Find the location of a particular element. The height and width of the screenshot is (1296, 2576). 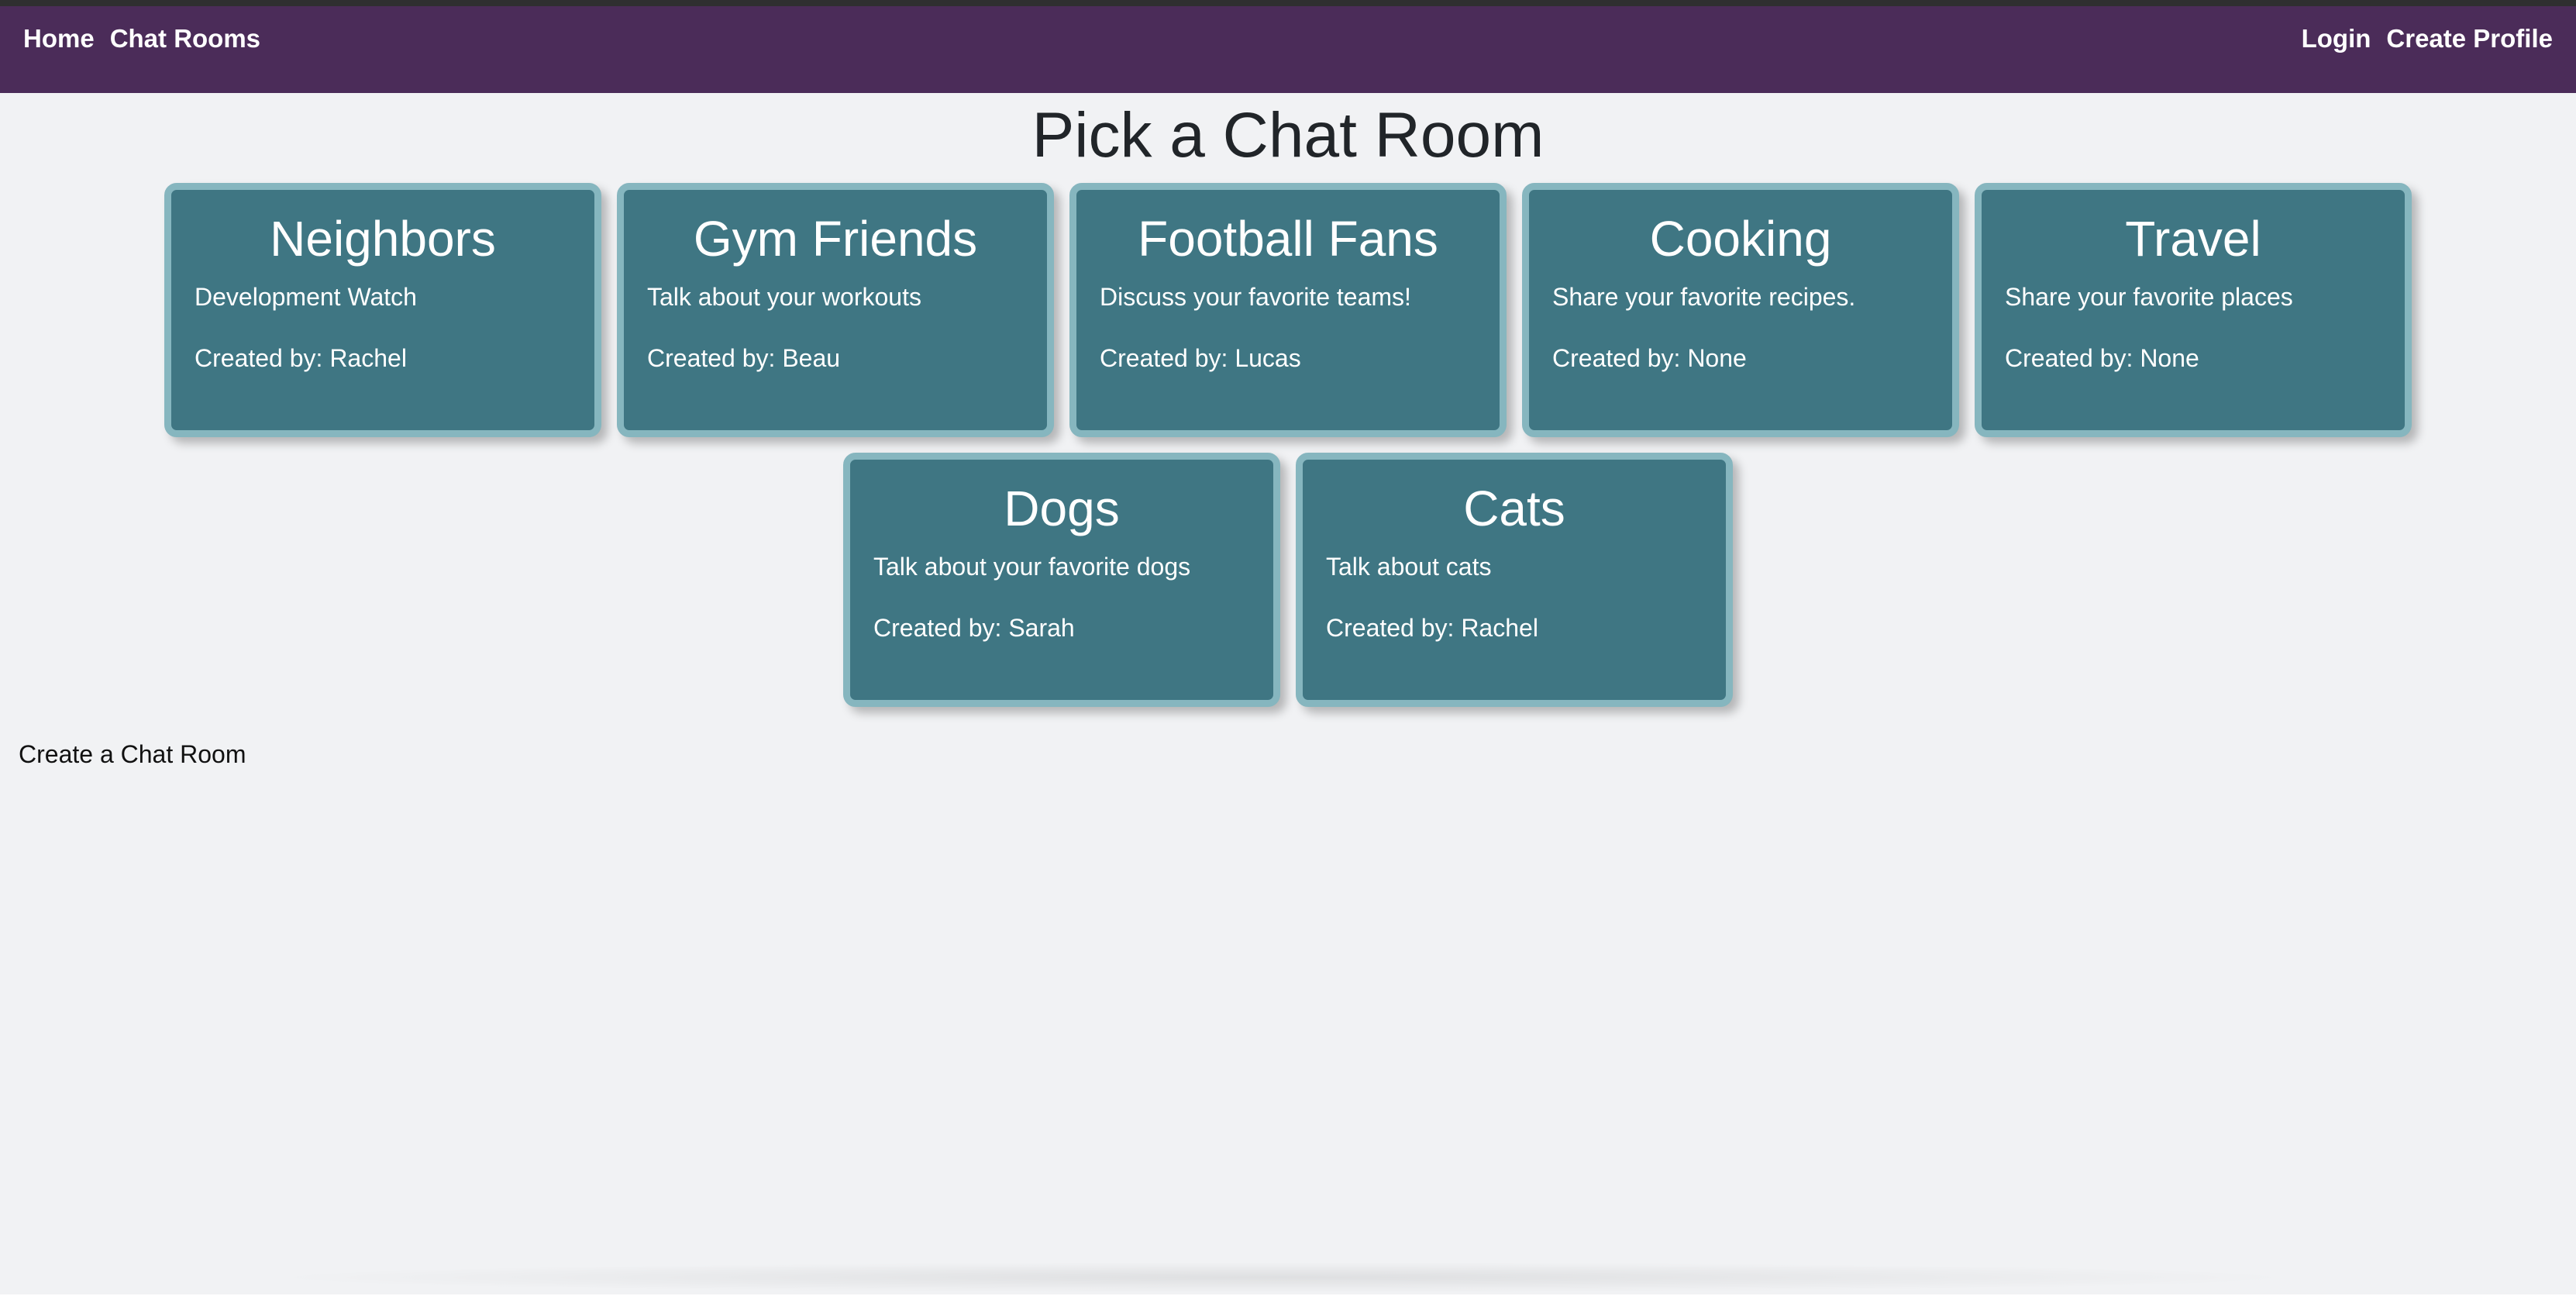

navbar: Home Chat Rooms Login Create Profile is located at coordinates (1288, 49).